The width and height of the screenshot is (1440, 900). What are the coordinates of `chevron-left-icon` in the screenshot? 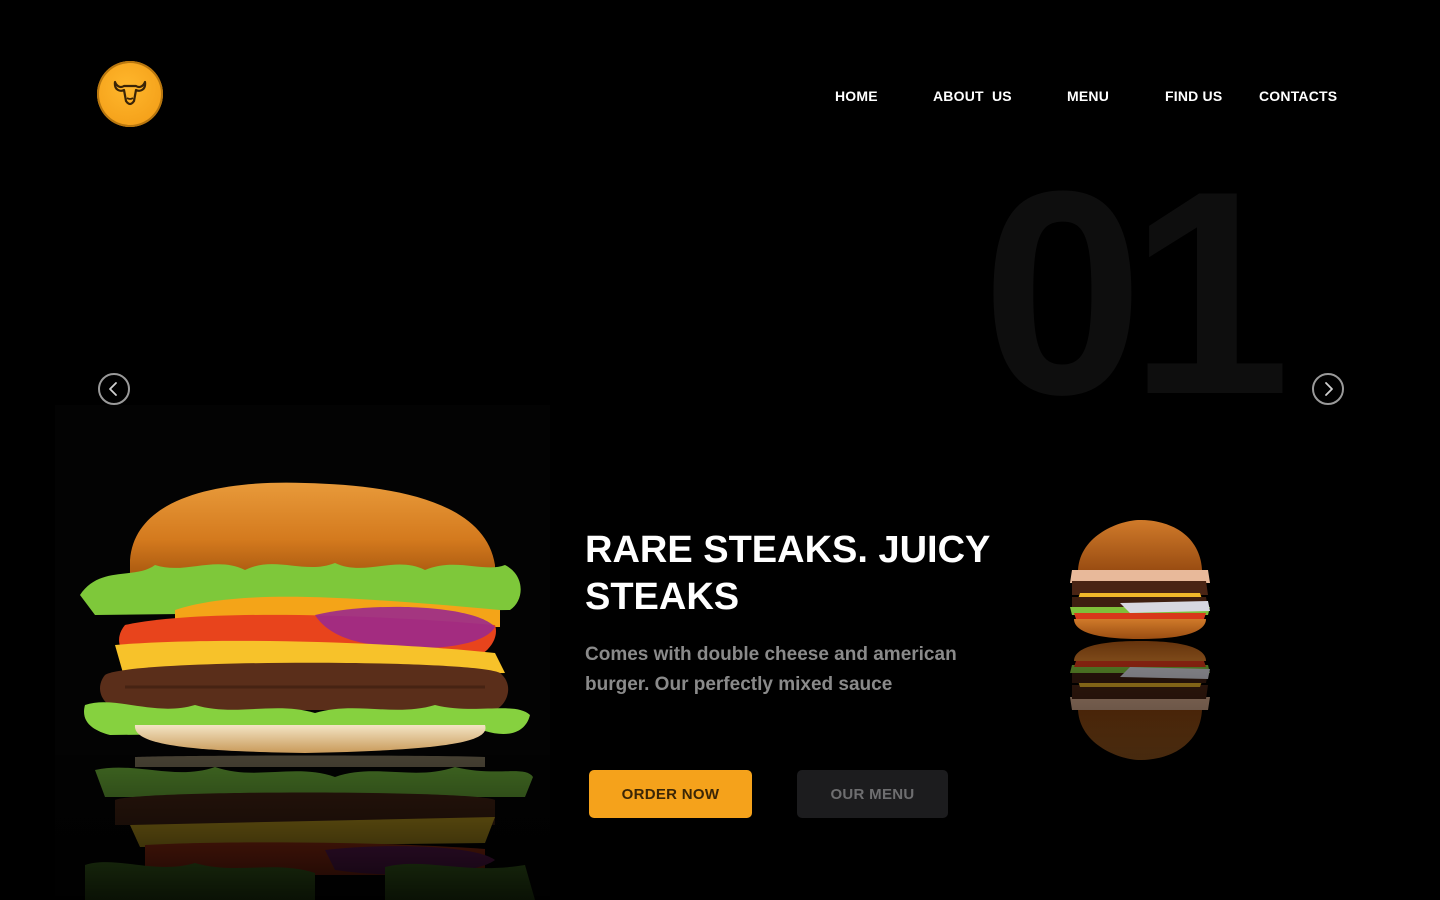 It's located at (113, 389).